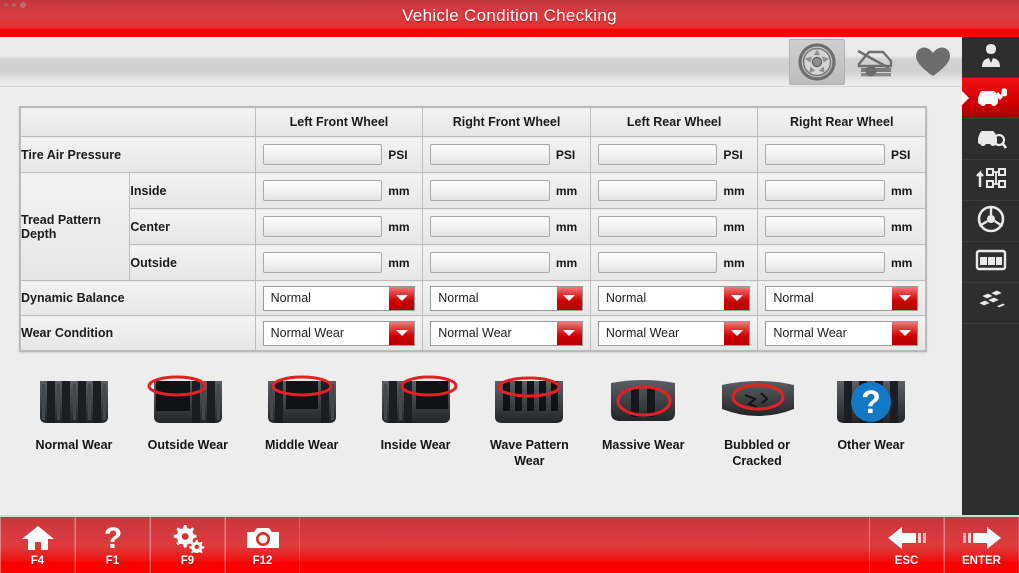 The image size is (1019, 573). I want to click on unit-mm-inside-right-rear: mm, so click(902, 190).